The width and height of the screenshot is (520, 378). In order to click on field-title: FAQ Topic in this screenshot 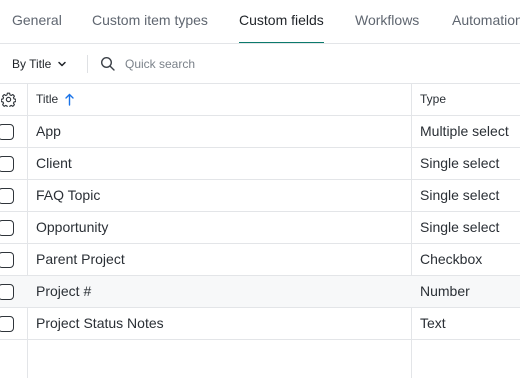, I will do `click(68, 195)`.